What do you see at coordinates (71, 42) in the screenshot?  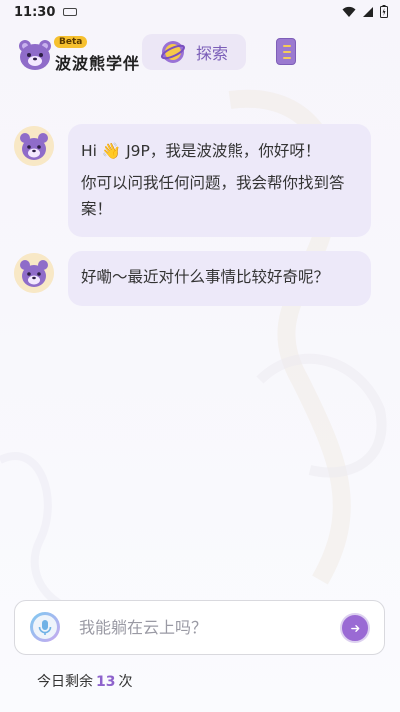 I see `beta-badge: Beta` at bounding box center [71, 42].